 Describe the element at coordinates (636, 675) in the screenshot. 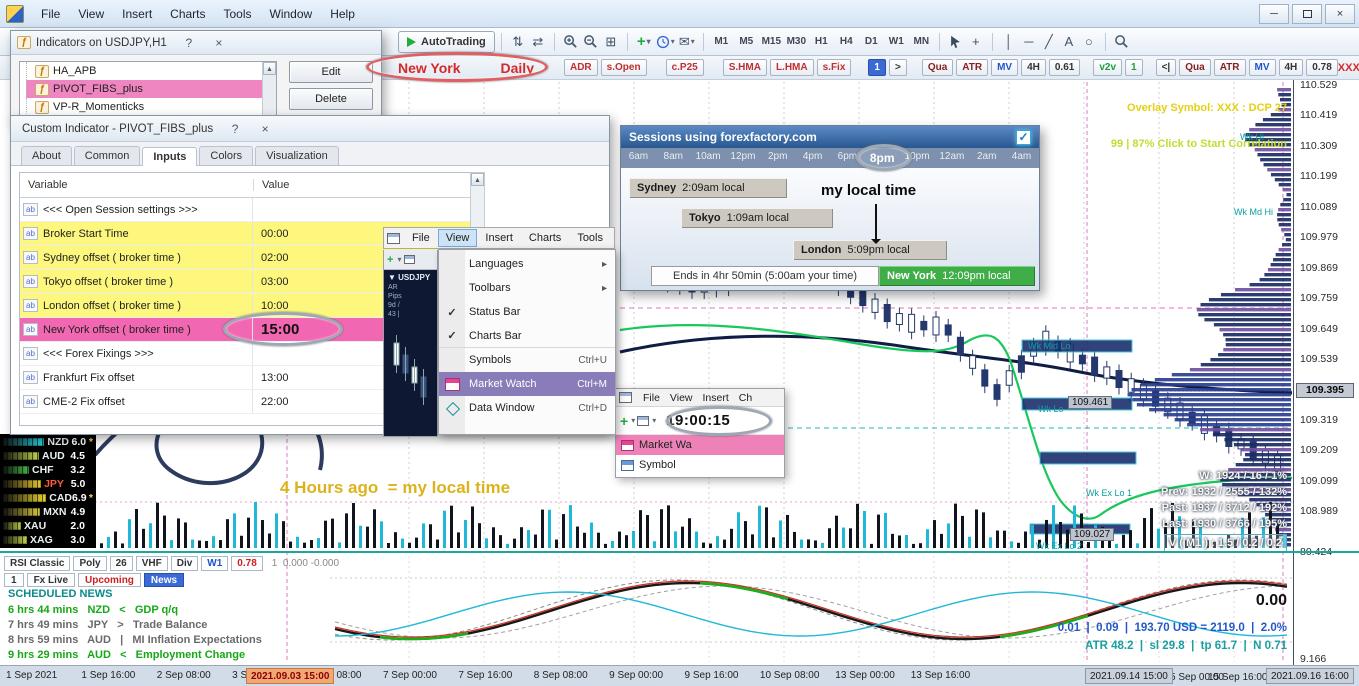

I see `time-axis-label: 9 Sep 00:00` at that location.